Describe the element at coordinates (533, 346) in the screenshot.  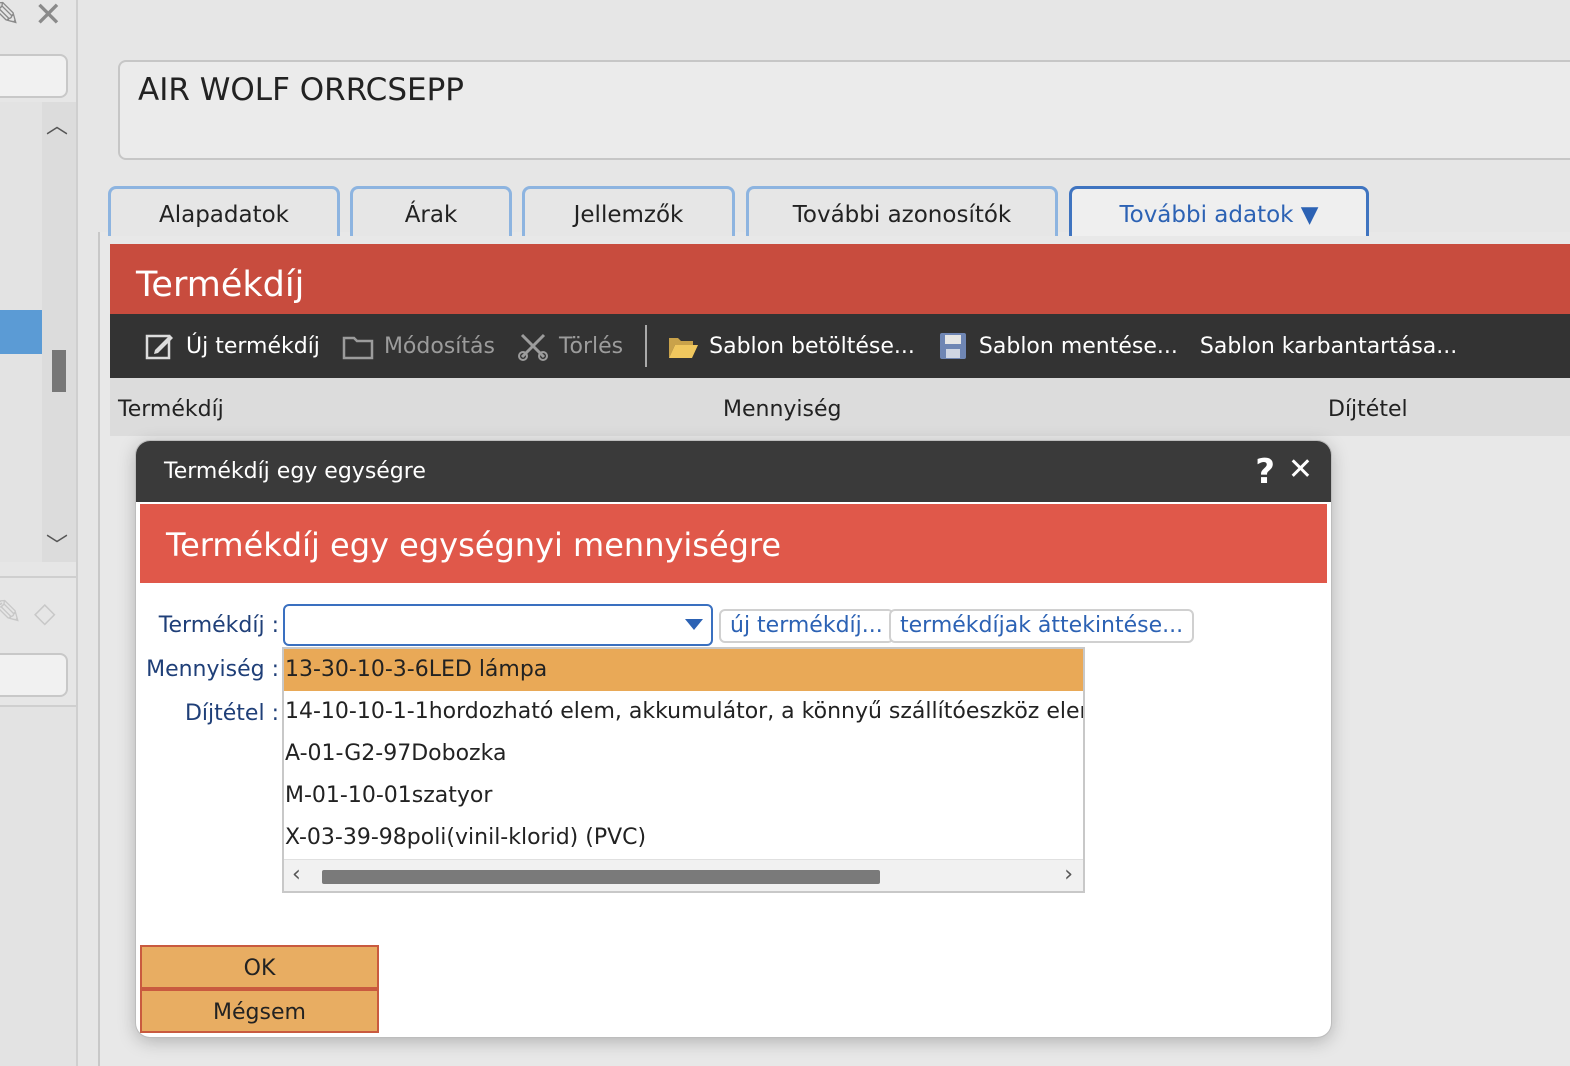
I see `scissors-icon` at that location.